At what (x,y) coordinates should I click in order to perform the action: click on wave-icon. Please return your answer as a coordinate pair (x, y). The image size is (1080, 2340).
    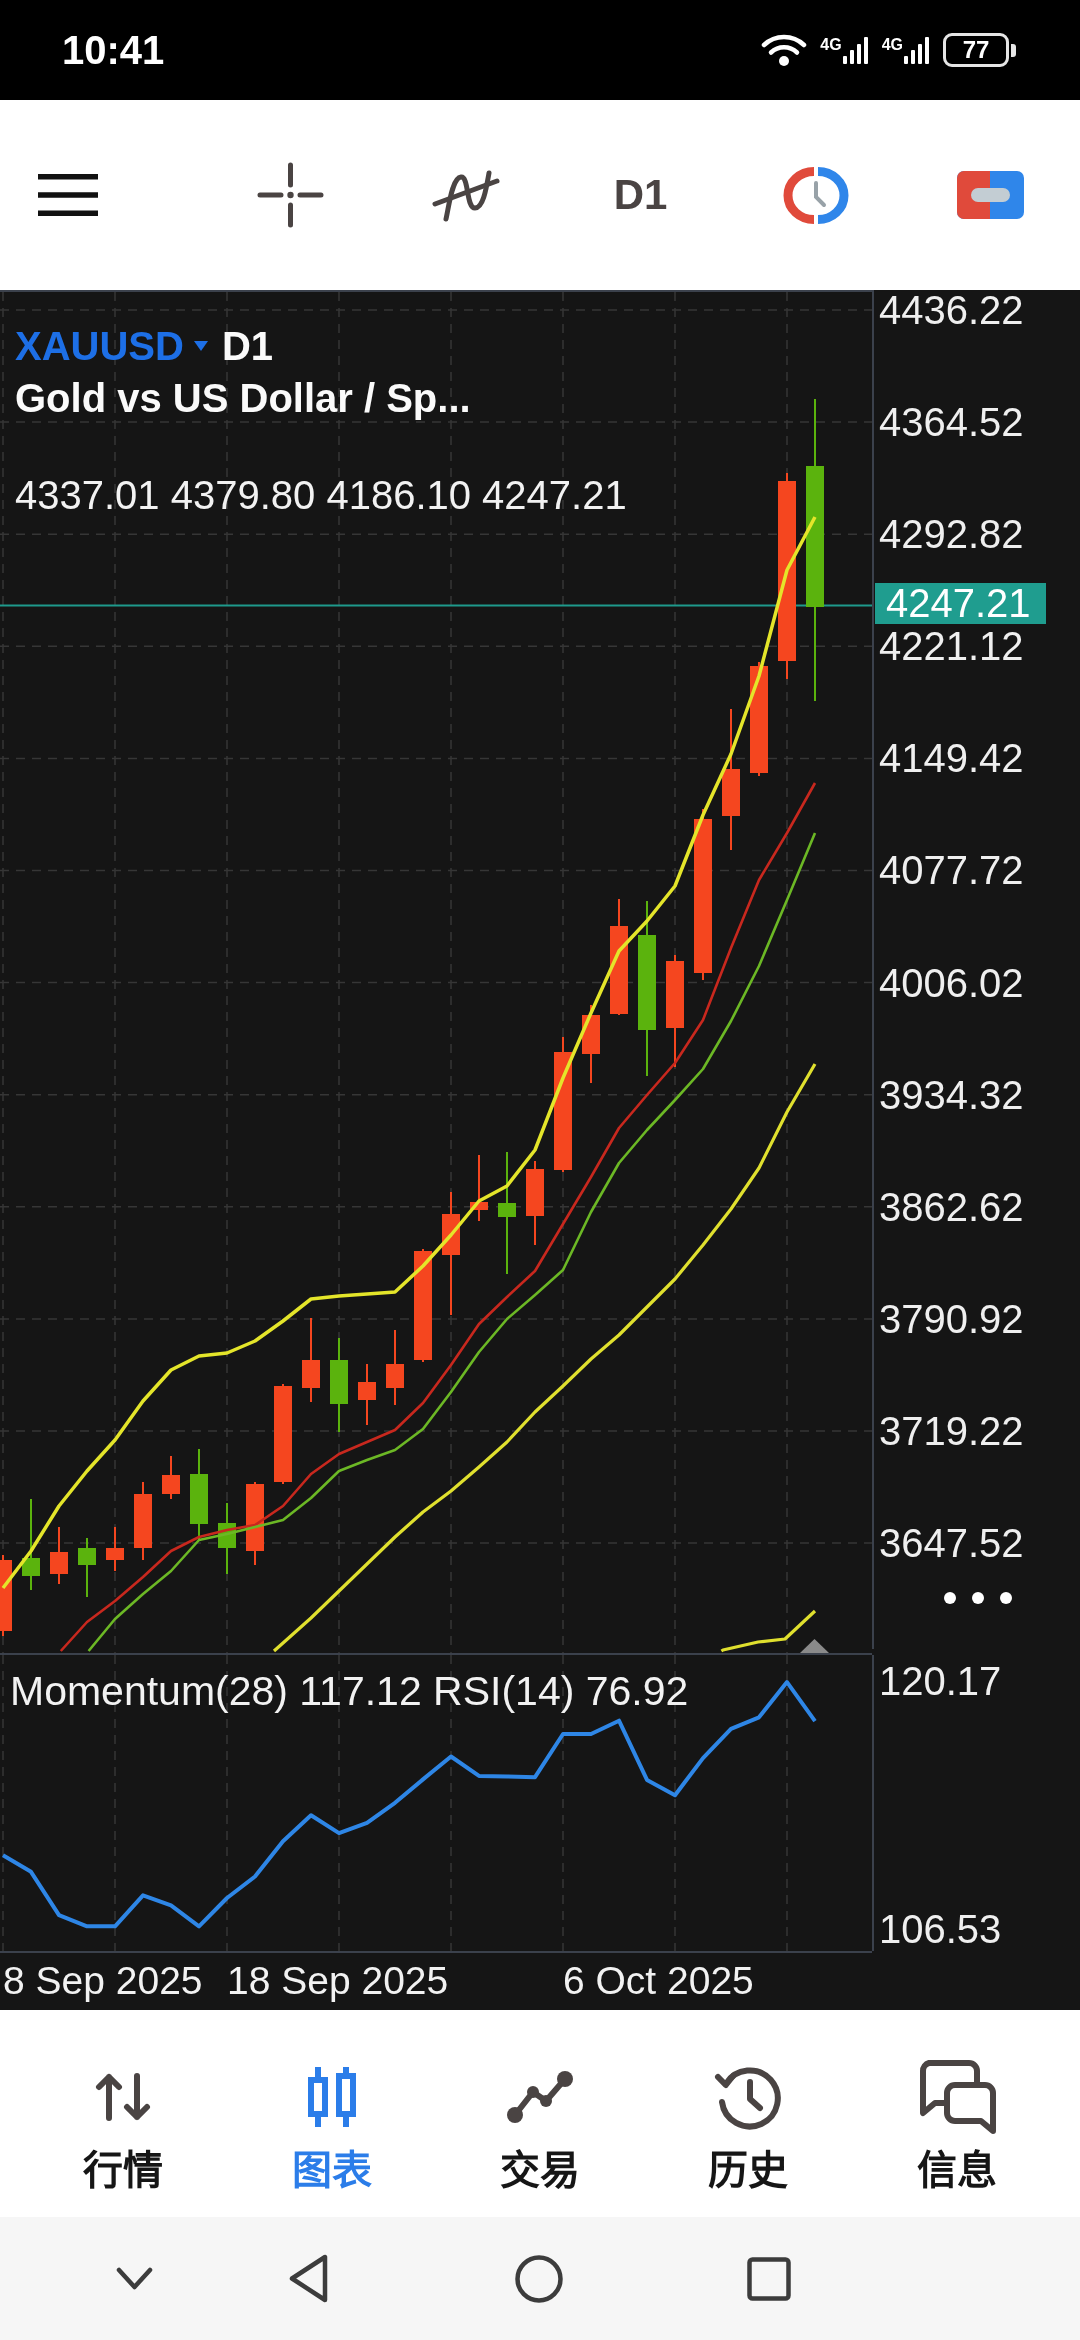
    Looking at the image, I should click on (465, 195).